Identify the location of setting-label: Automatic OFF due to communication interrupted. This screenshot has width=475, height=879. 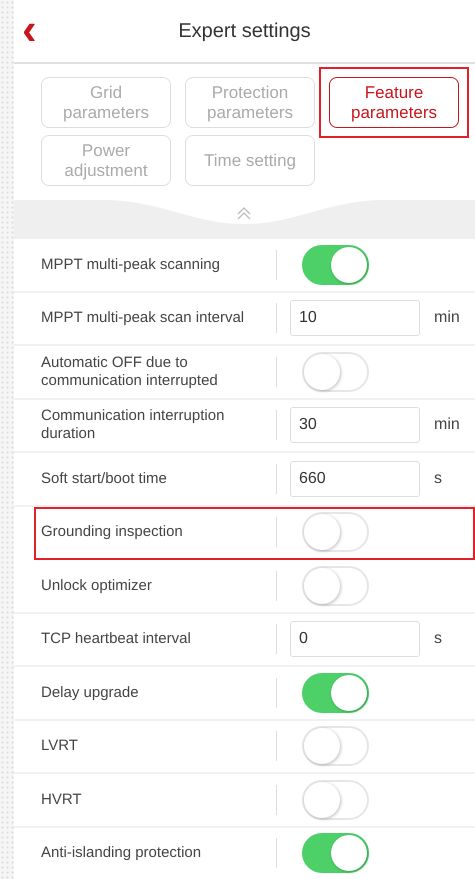
(130, 372).